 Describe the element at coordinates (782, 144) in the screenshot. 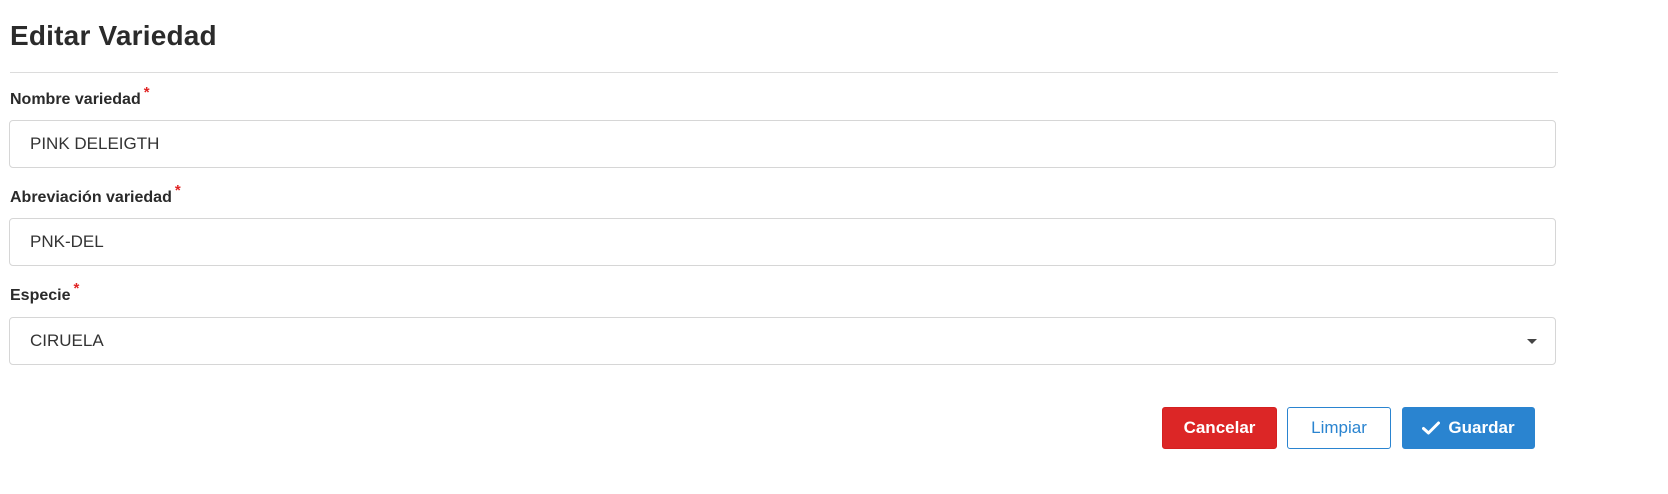

I see `nombre-variedad-input: PINK DELEIGTH` at that location.